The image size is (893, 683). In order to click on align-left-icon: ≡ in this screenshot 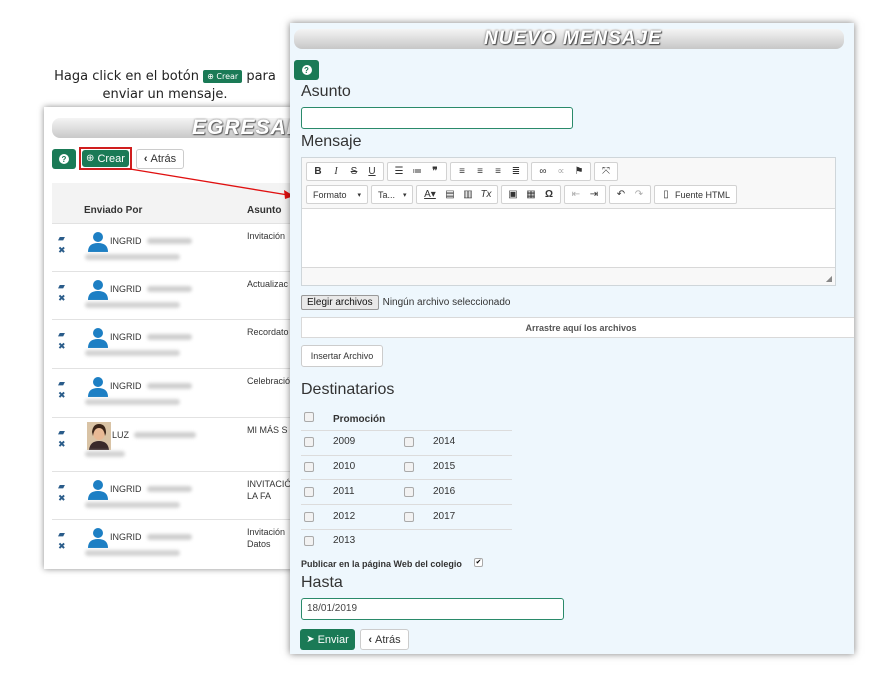, I will do `click(462, 171)`.